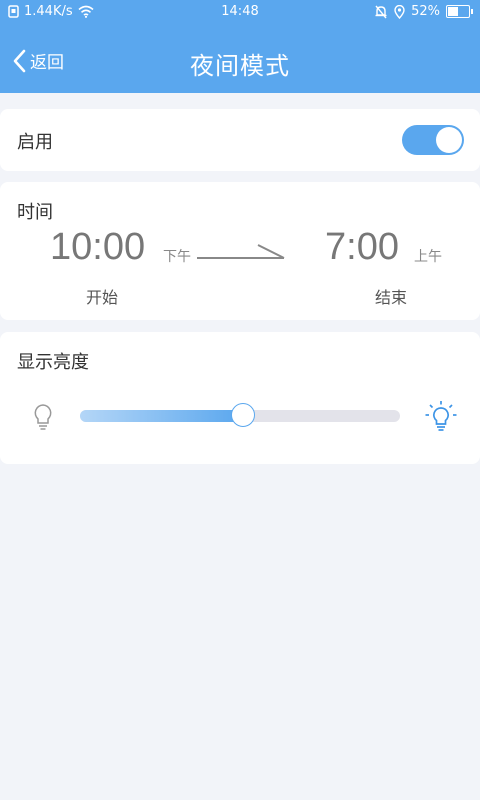 The height and width of the screenshot is (800, 480). I want to click on start-ampm: 下午, so click(177, 257).